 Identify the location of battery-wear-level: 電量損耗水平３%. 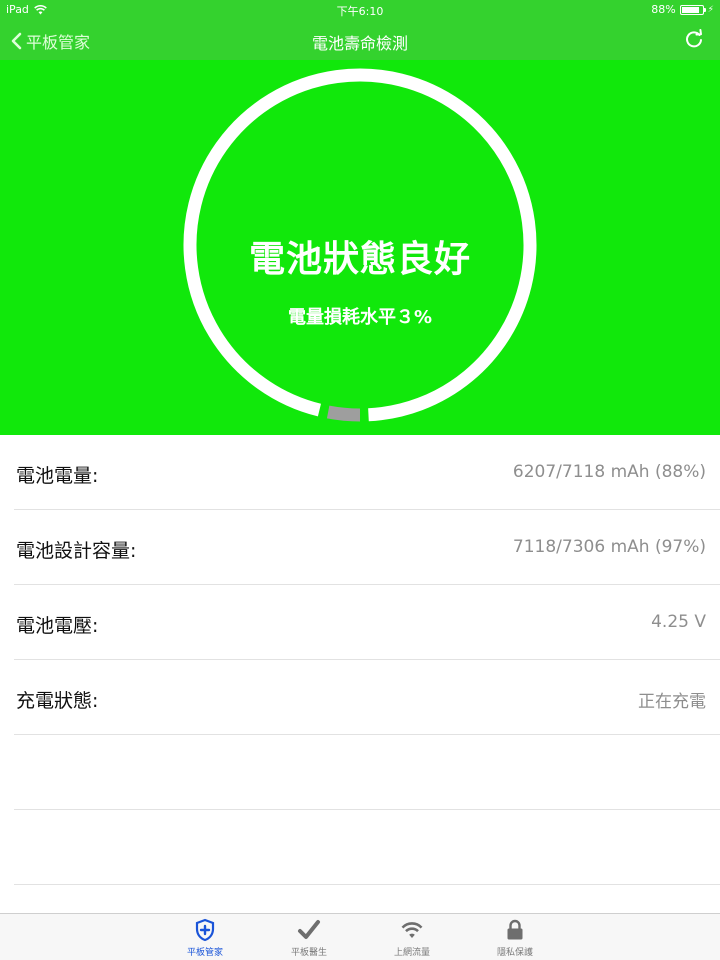
(360, 317).